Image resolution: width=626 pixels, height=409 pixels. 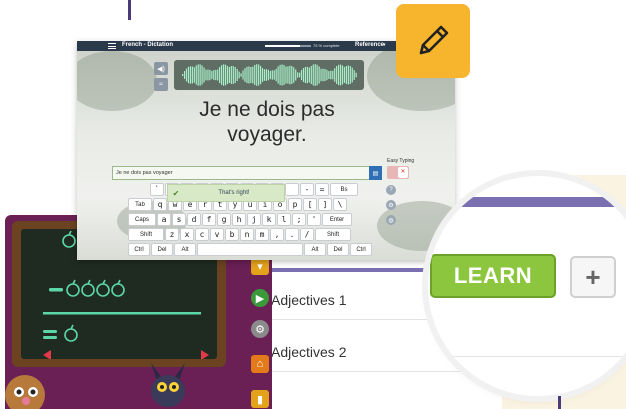 What do you see at coordinates (187, 234) in the screenshot?
I see `key: x` at bounding box center [187, 234].